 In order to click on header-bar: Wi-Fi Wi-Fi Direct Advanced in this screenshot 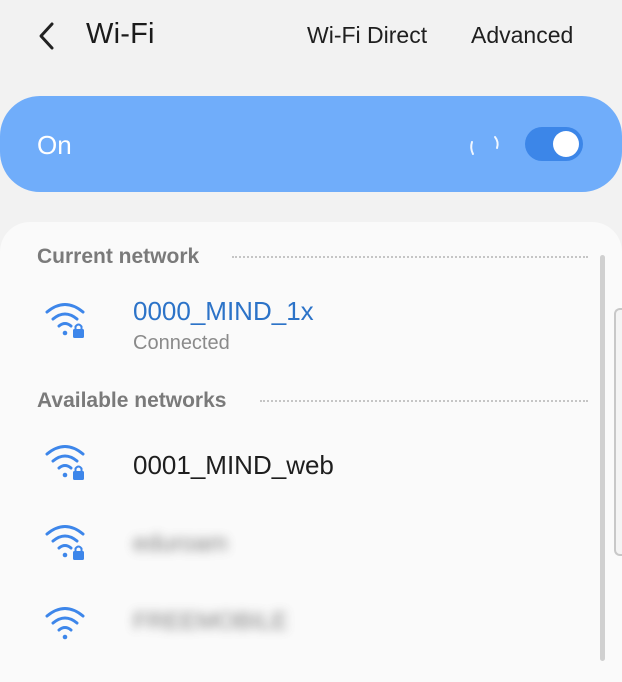, I will do `click(311, 36)`.